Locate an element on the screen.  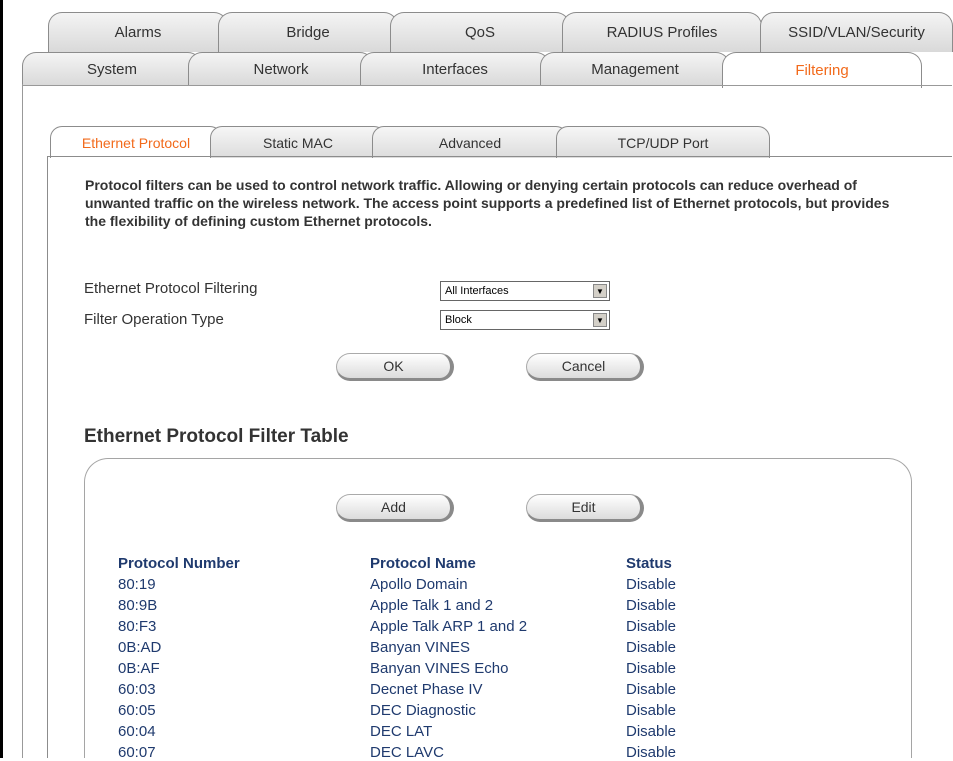
tab-label: SSID/VLAN/Security is located at coordinates (856, 32).